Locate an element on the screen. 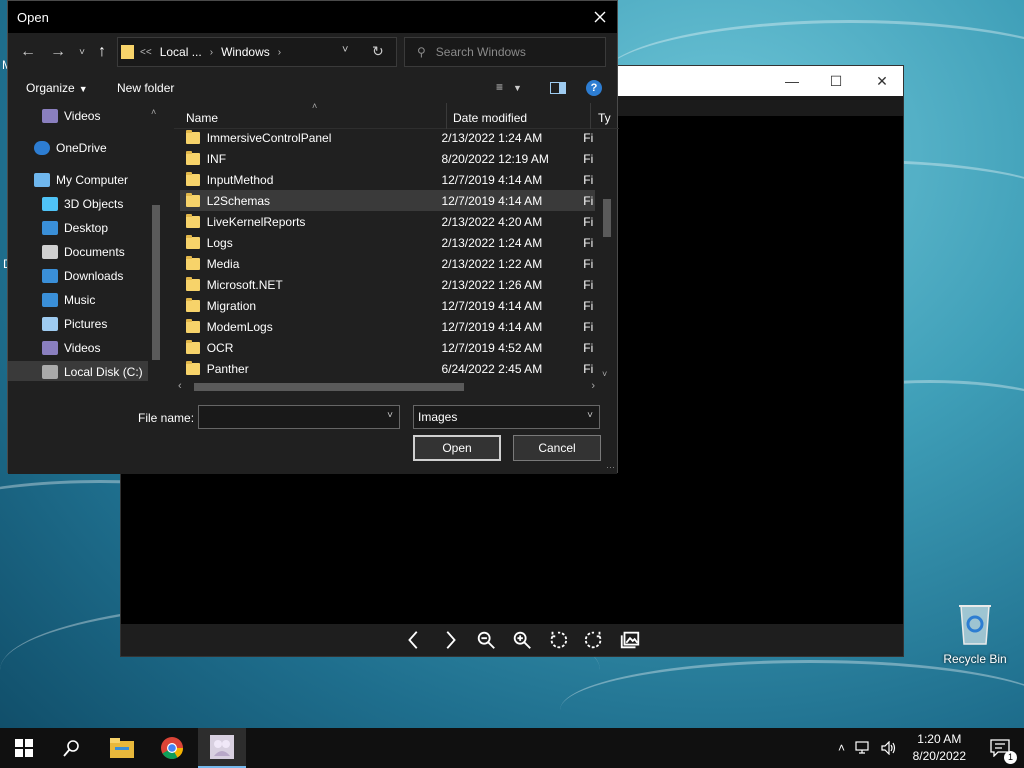 The width and height of the screenshot is (1024, 768). recent-locations-button: ˅ is located at coordinates (82, 52).